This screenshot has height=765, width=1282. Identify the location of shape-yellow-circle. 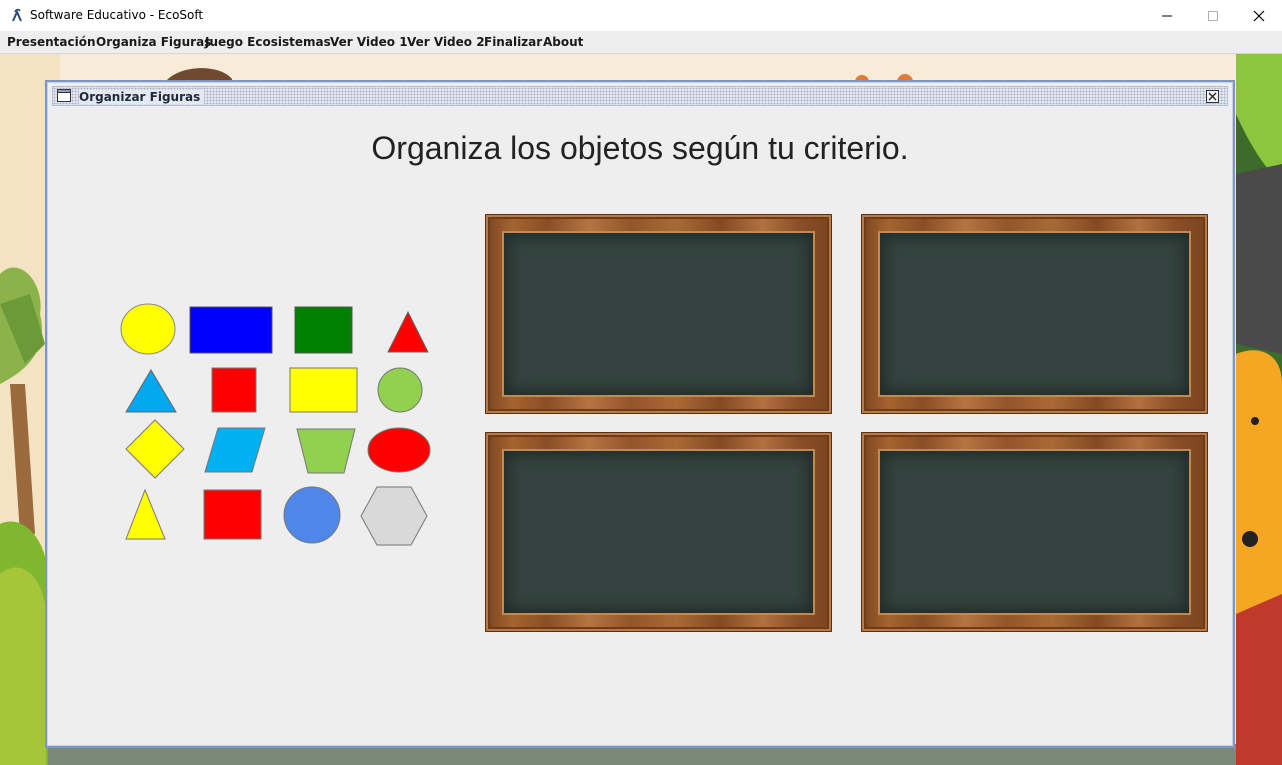
(148, 329).